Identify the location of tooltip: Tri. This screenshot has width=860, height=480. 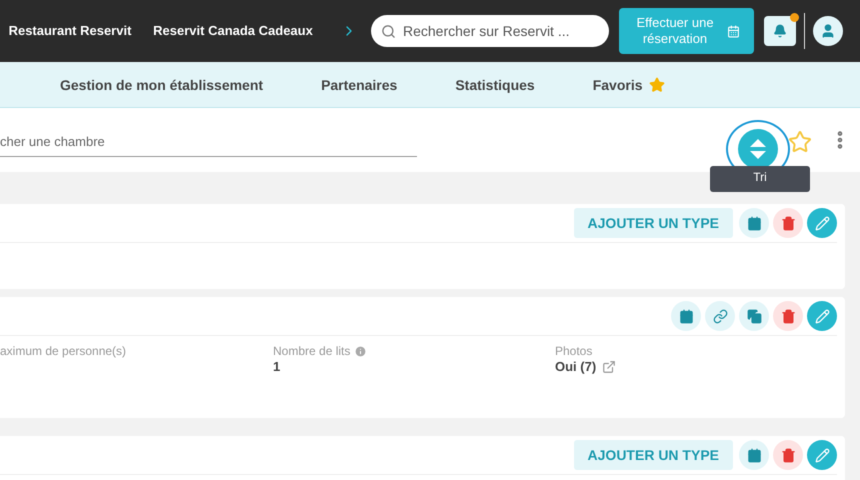
(760, 179).